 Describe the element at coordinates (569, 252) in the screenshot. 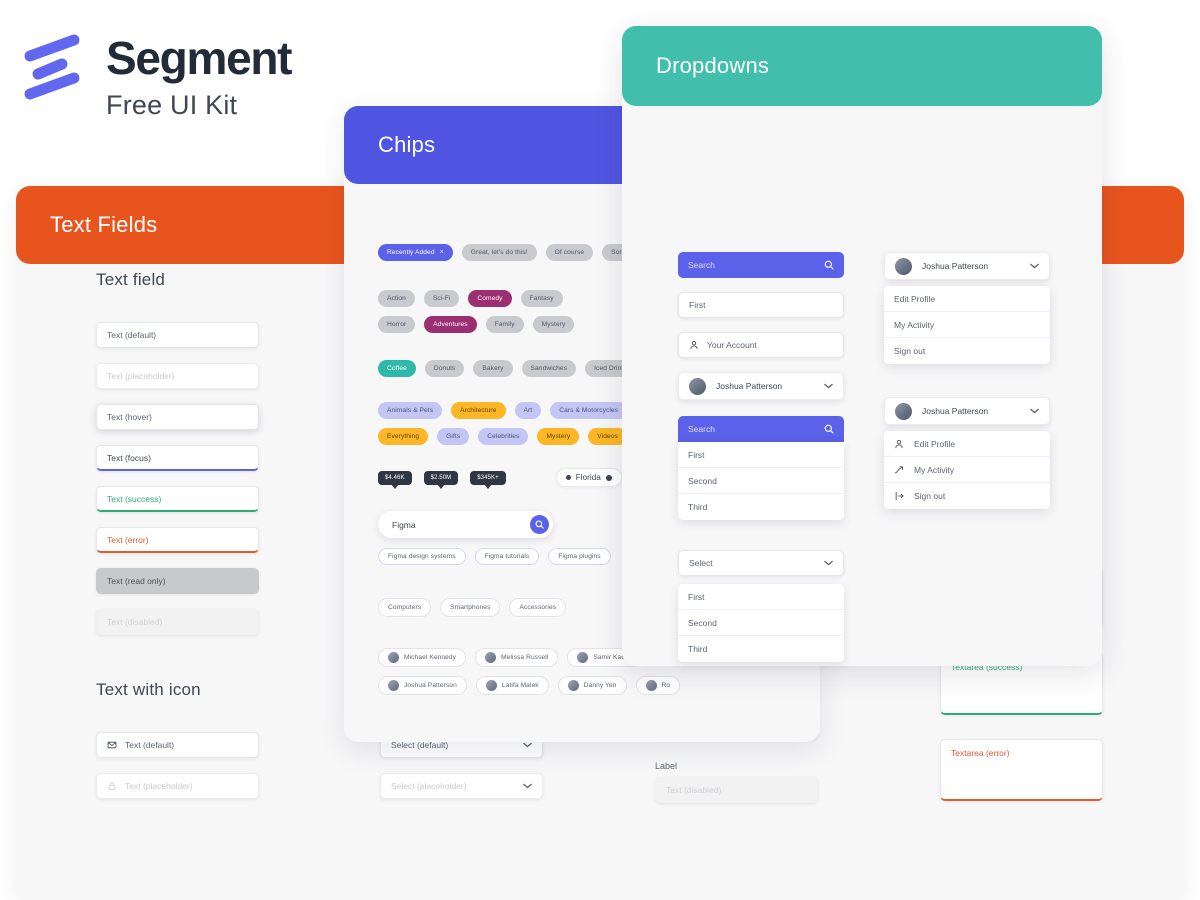

I see `chip: Of course` at that location.